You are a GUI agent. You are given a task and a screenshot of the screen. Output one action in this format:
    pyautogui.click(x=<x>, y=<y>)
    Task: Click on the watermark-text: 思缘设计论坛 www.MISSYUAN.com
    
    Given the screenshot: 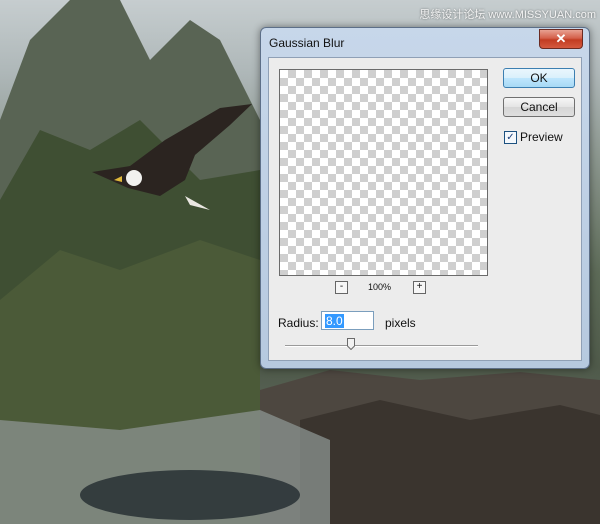 What is the action you would take?
    pyautogui.click(x=507, y=15)
    